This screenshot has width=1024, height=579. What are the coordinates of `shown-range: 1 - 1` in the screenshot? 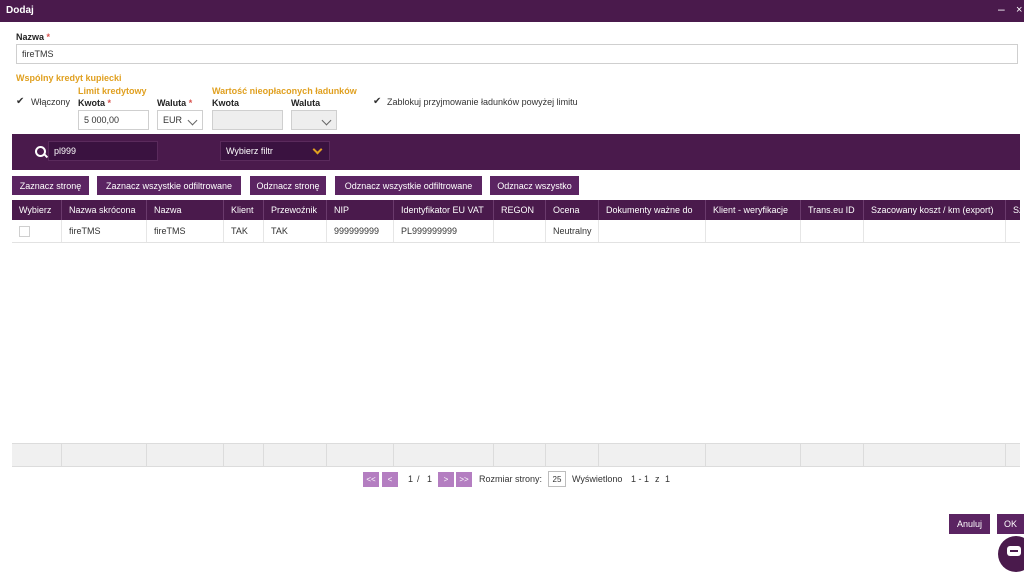 It's located at (640, 479).